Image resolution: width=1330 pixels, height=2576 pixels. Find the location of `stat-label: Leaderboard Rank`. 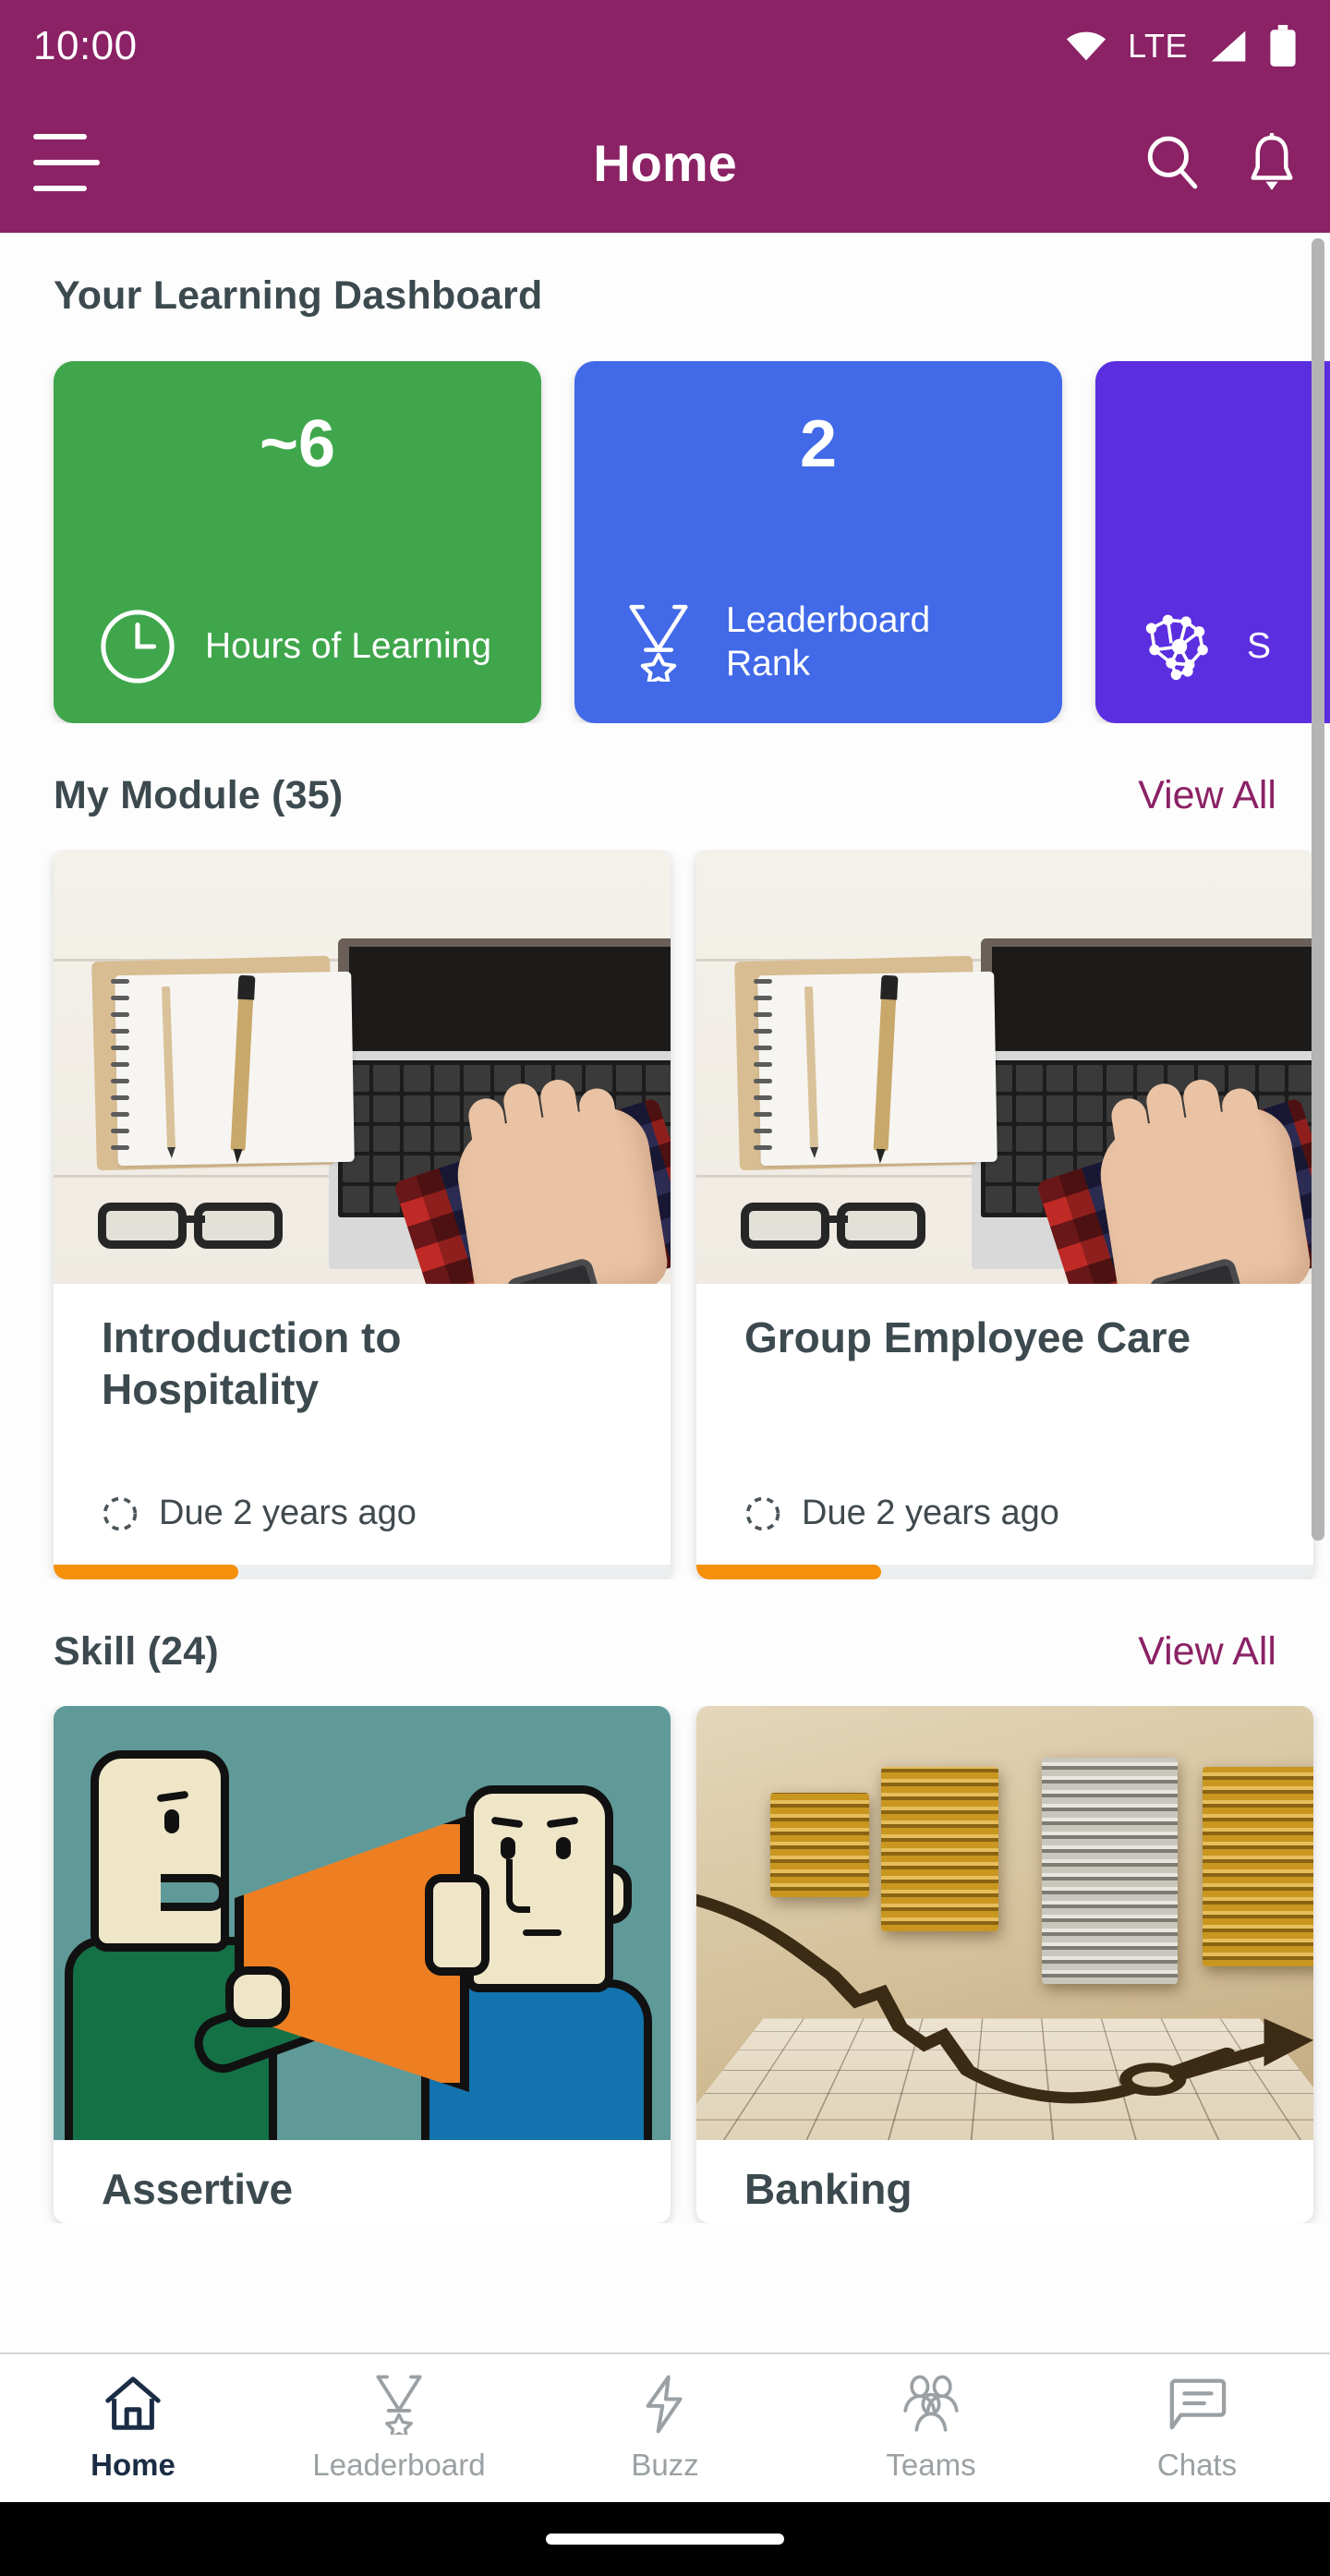

stat-label: Leaderboard Rank is located at coordinates (828, 641).